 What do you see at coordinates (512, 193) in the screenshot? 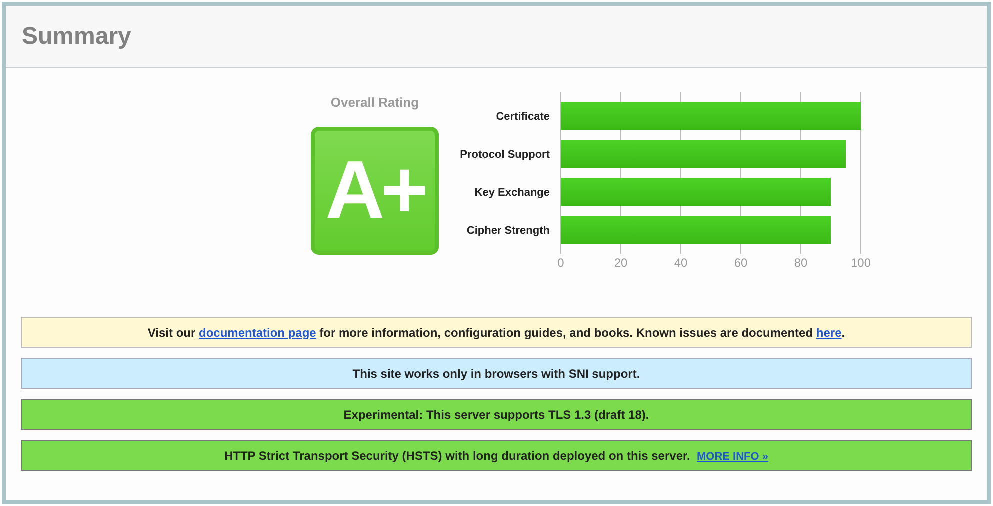
I see `category-label: Key Exchange` at bounding box center [512, 193].